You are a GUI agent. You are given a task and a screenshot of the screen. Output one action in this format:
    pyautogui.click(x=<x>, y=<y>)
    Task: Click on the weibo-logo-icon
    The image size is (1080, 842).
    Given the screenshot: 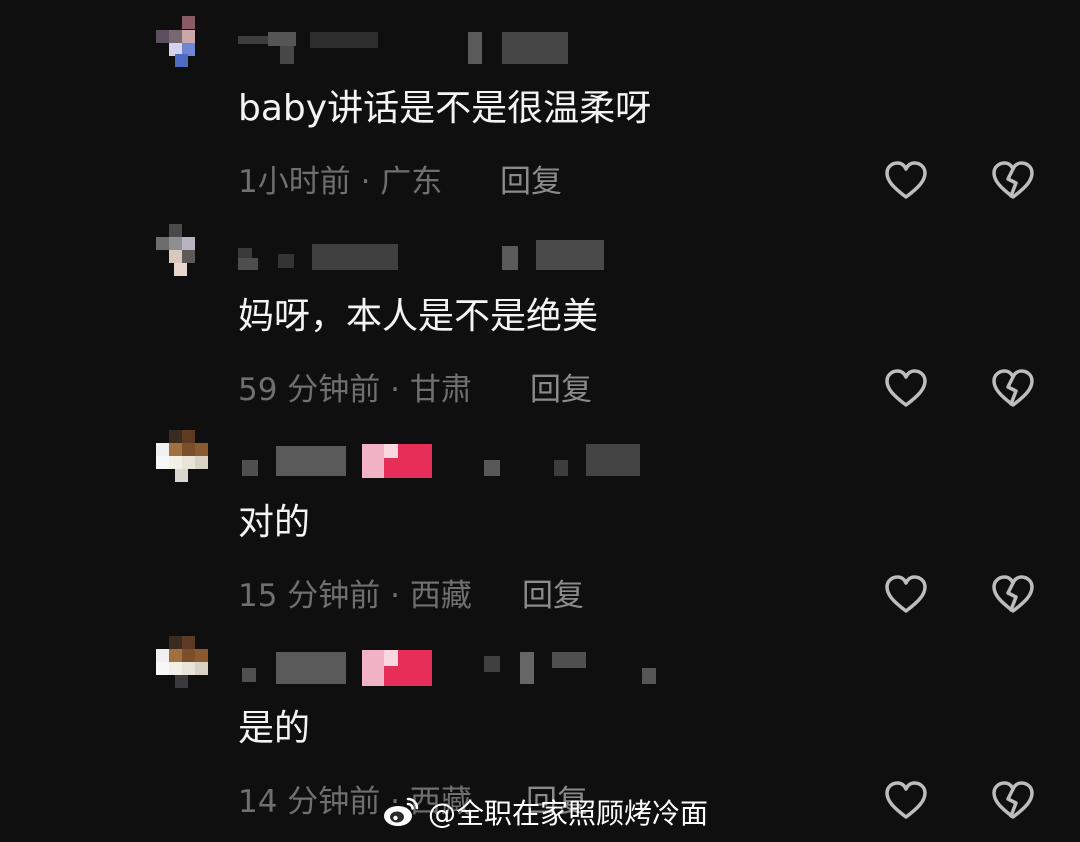 What is the action you would take?
    pyautogui.click(x=401, y=811)
    